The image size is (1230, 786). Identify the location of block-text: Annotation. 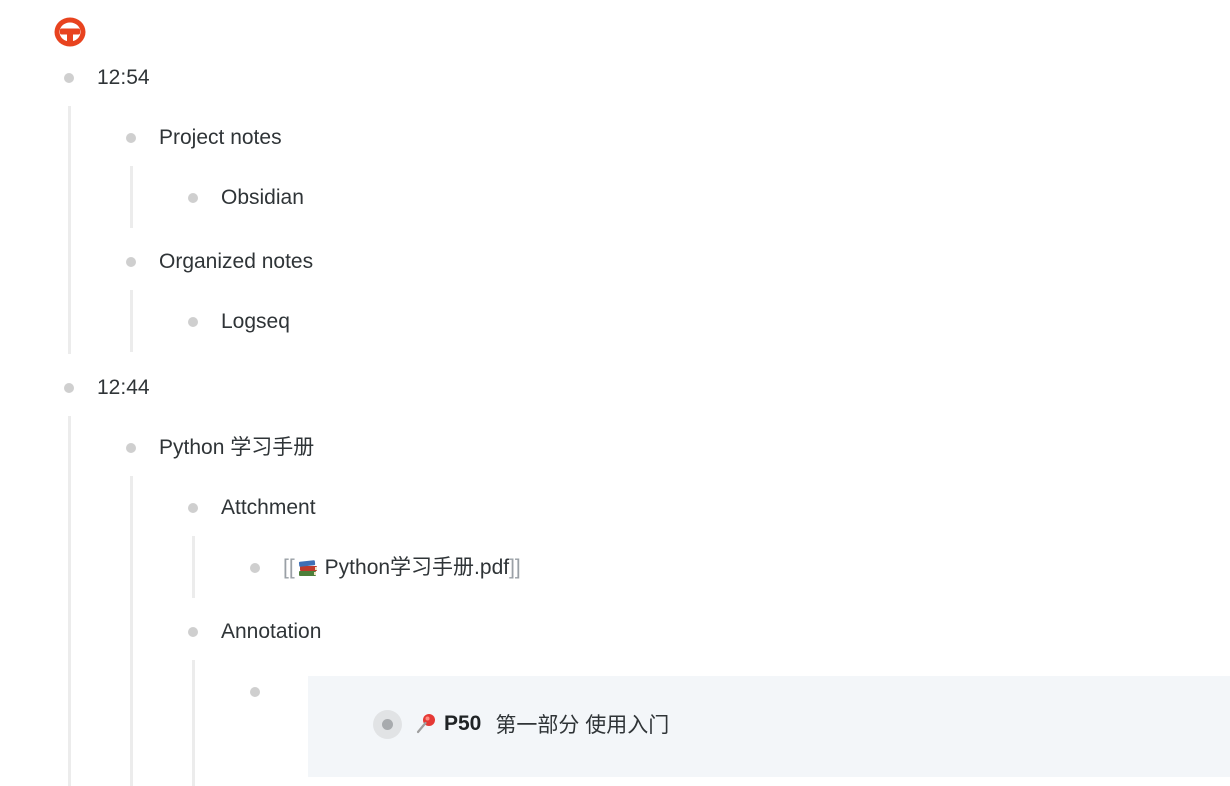
(271, 631).